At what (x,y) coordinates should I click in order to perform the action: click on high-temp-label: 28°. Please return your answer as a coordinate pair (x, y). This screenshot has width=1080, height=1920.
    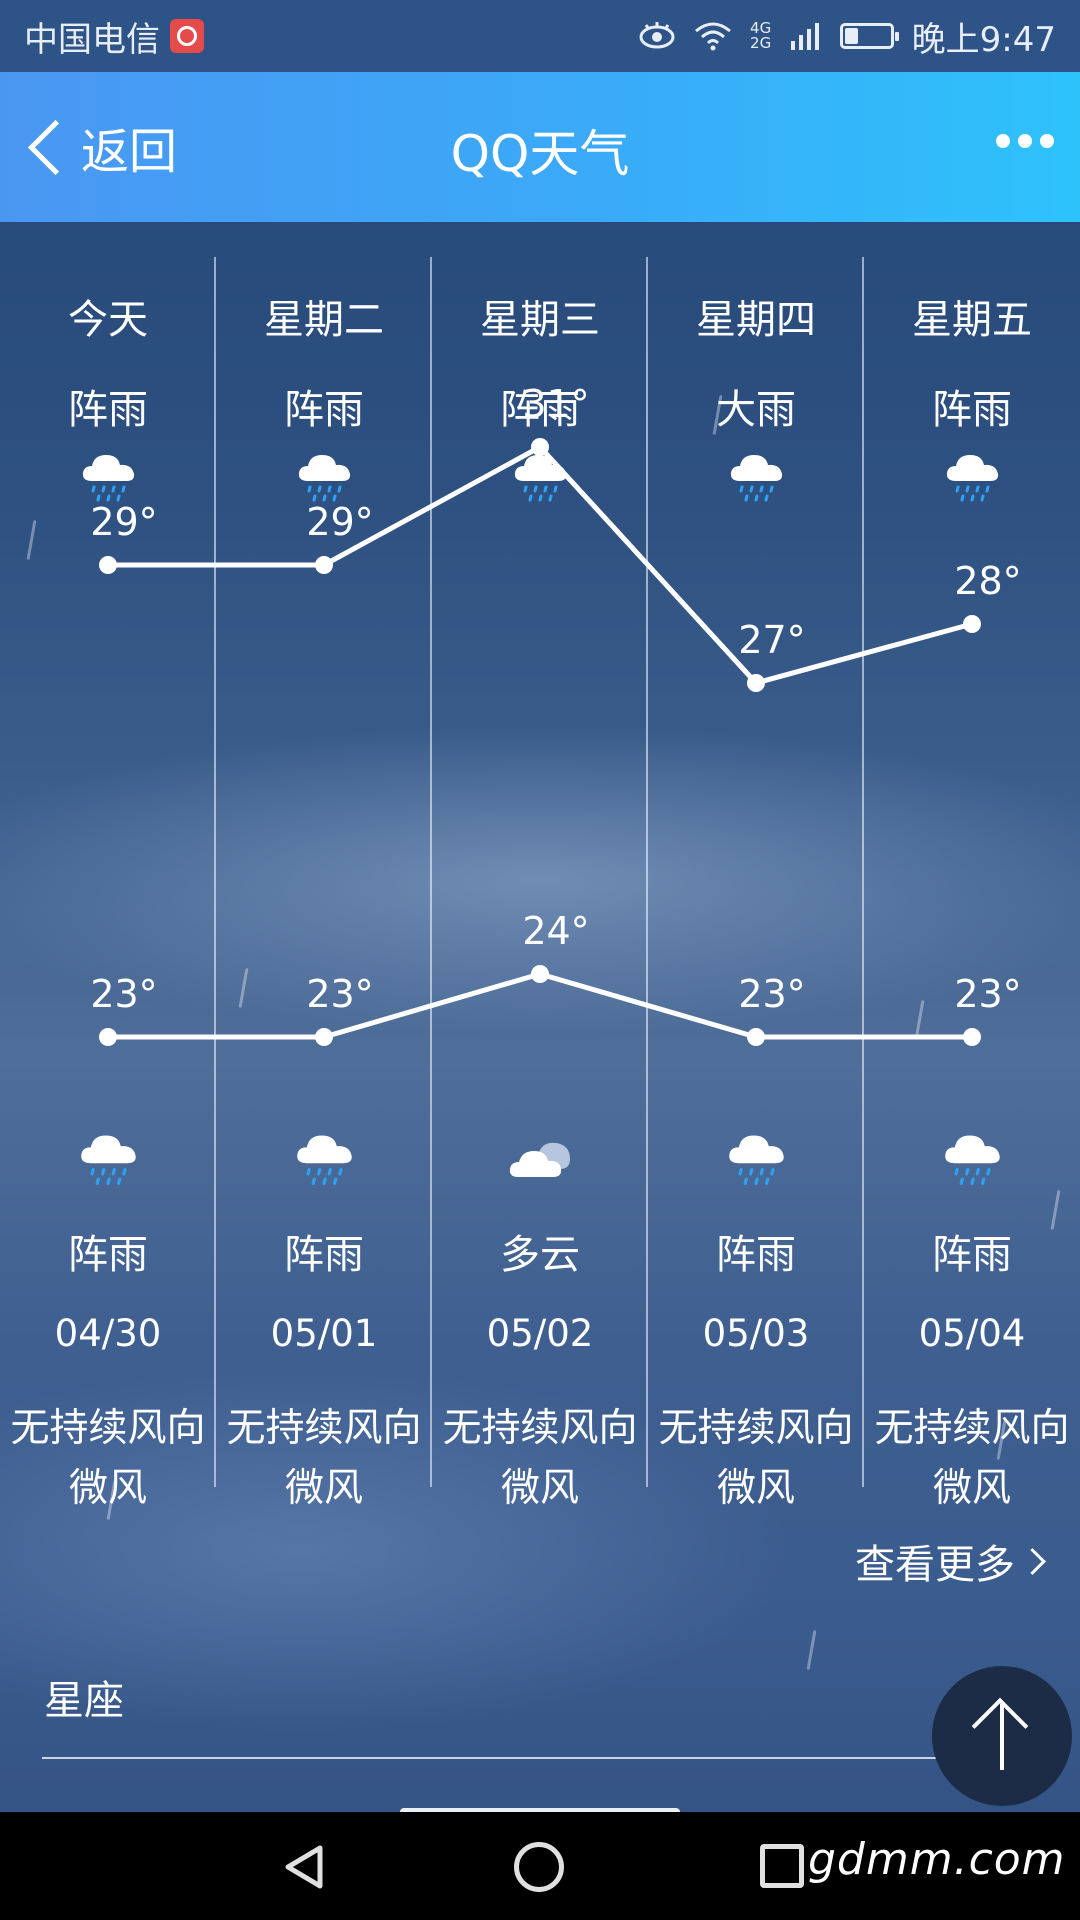
    Looking at the image, I should click on (987, 581).